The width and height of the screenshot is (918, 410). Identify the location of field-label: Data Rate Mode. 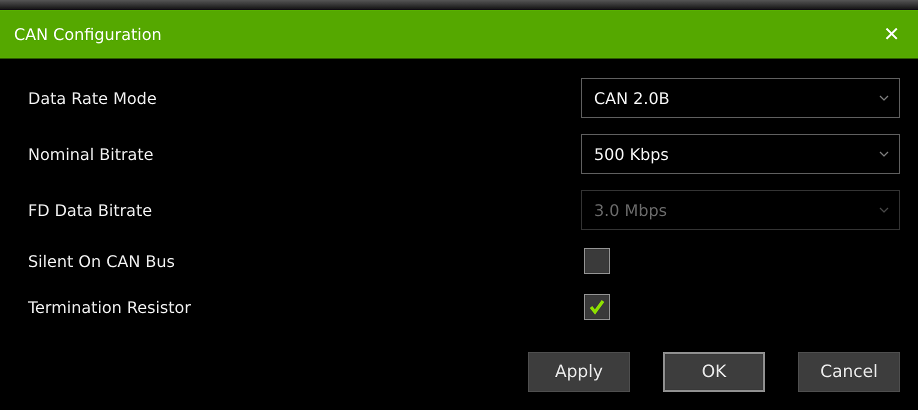
(92, 98).